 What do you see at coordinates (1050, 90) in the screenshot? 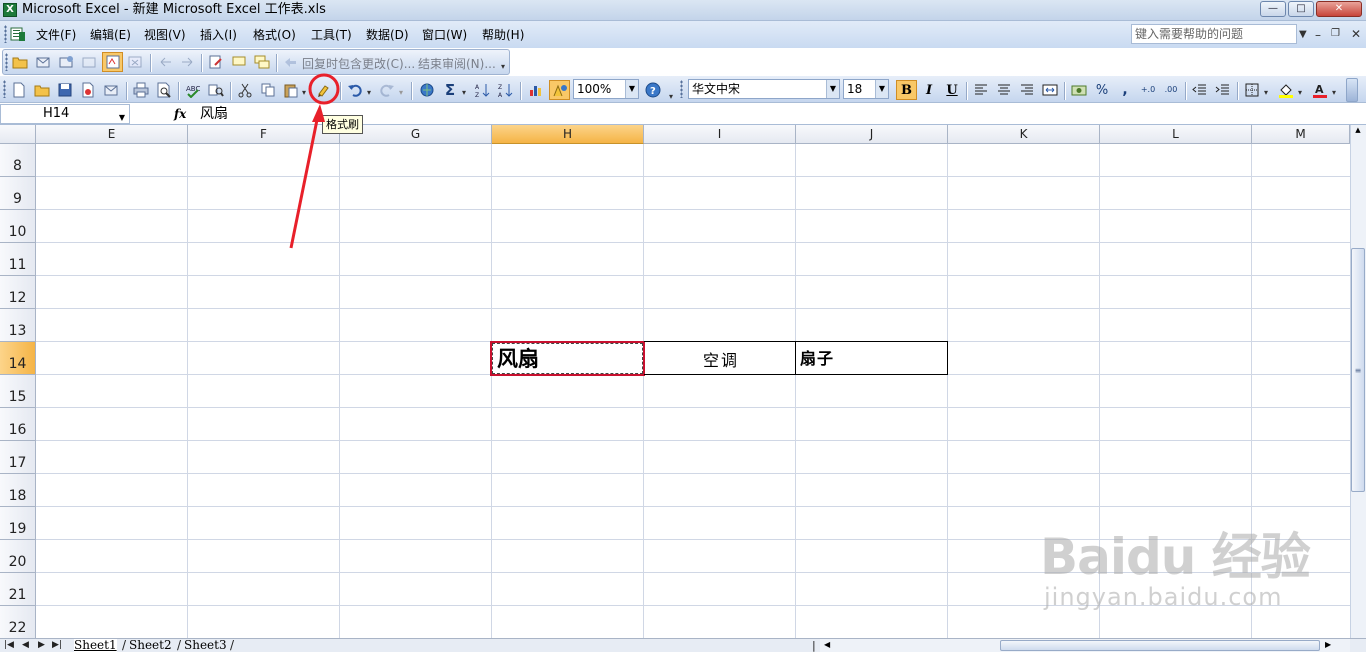
I see `merge-center-icon` at bounding box center [1050, 90].